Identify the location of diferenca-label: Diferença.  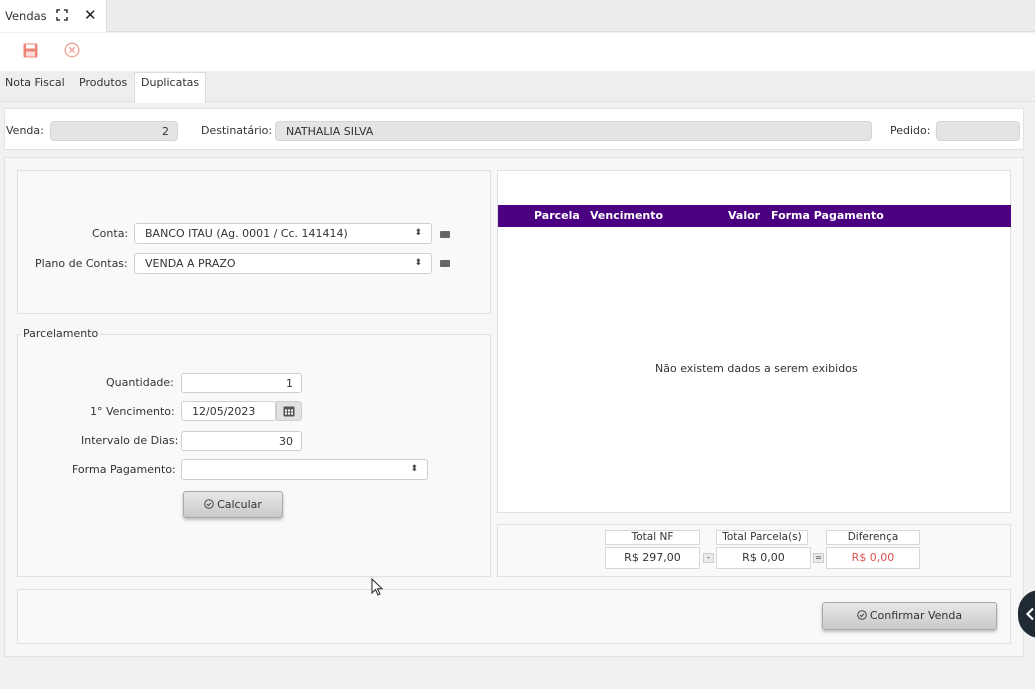
(873, 537).